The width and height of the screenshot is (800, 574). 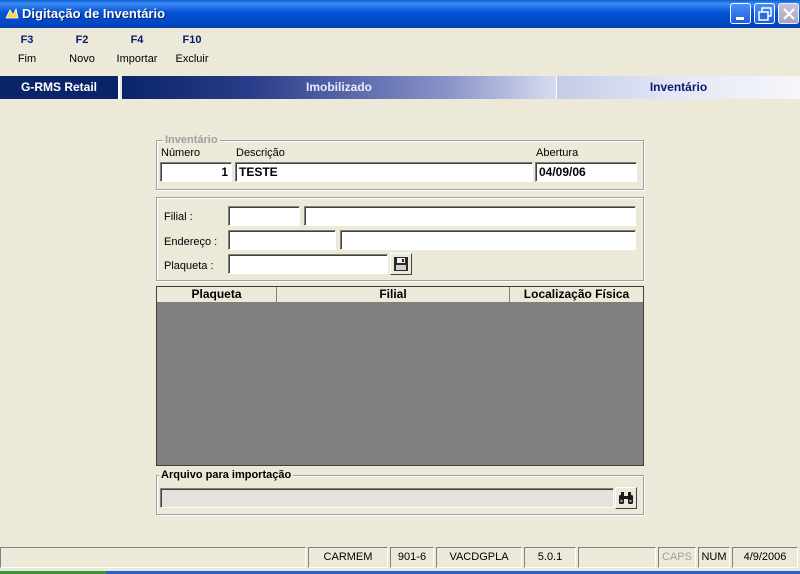 I want to click on importar-button: F4 Importar, so click(x=137, y=49).